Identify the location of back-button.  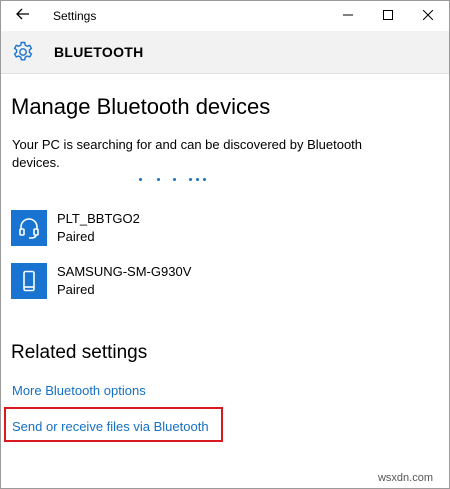
(23, 16).